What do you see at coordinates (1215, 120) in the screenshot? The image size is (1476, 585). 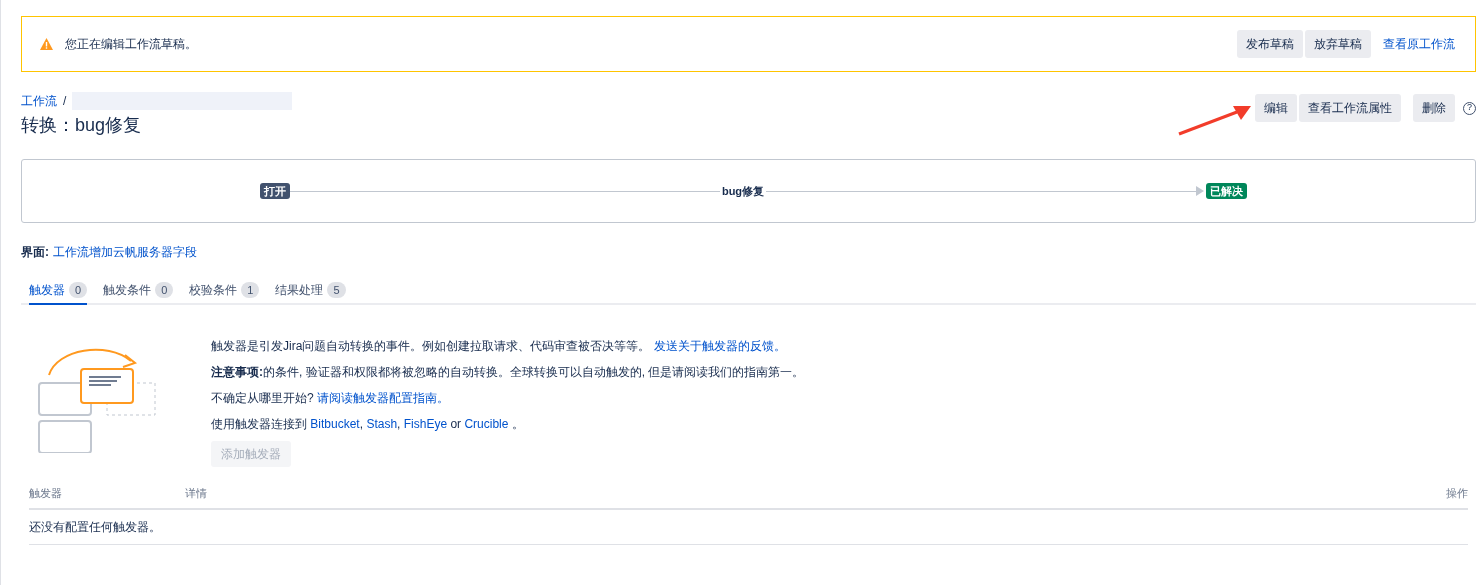 I see `annotation-arrow-icon` at bounding box center [1215, 120].